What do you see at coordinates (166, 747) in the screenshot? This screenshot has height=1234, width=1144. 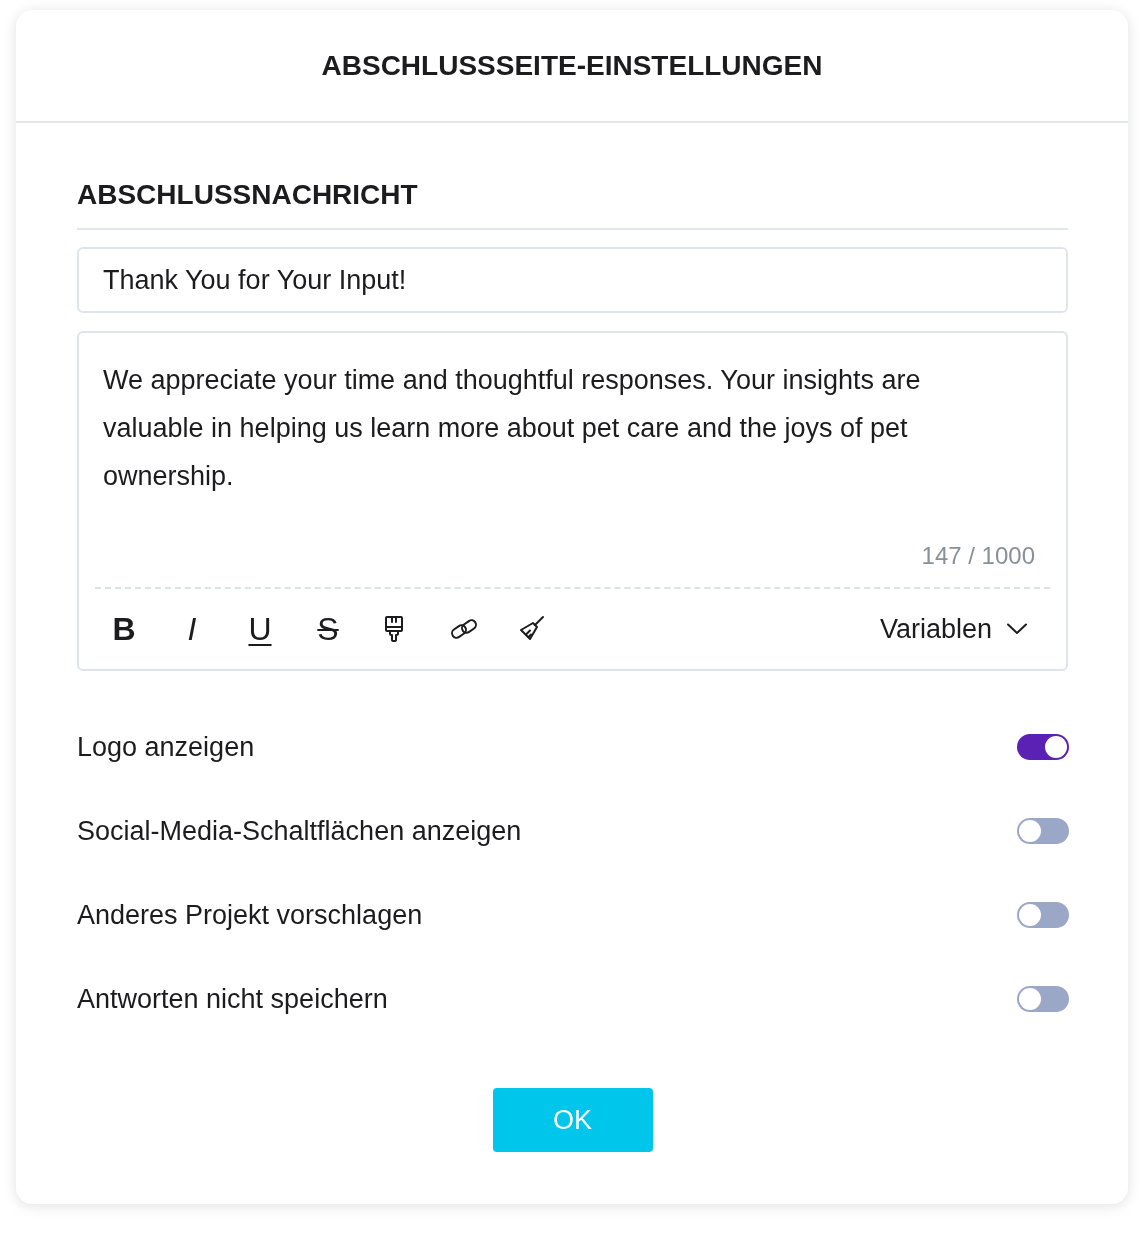 I see `toggle-label: Logo anzeigen` at bounding box center [166, 747].